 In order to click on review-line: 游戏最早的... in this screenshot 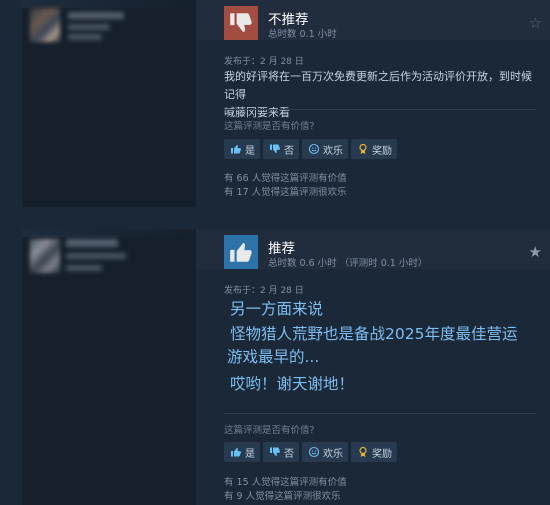, I will do `click(273, 357)`.